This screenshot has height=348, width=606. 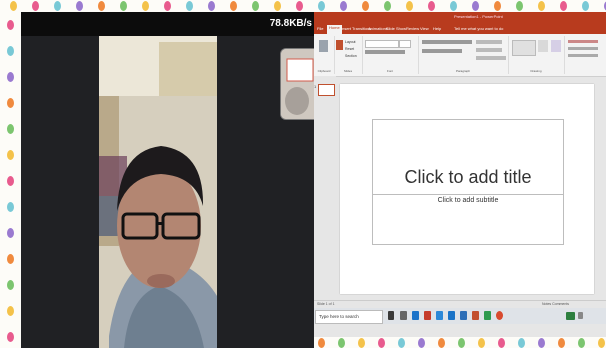 I want to click on tab-review: Review, so click(x=412, y=28).